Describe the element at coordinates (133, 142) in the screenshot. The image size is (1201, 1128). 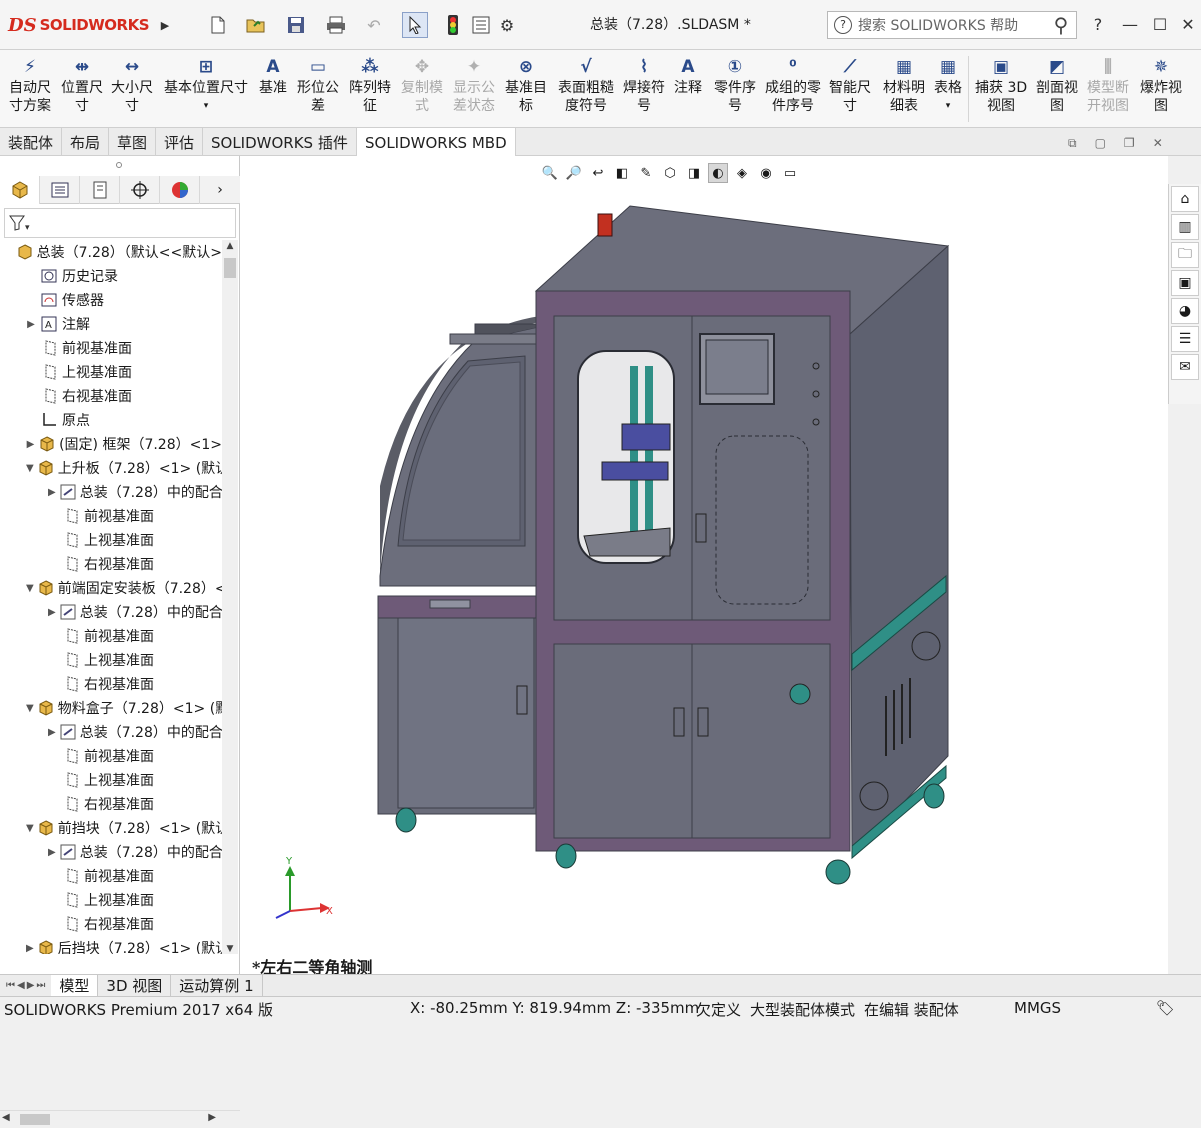
I see `tab-2: 草图` at that location.